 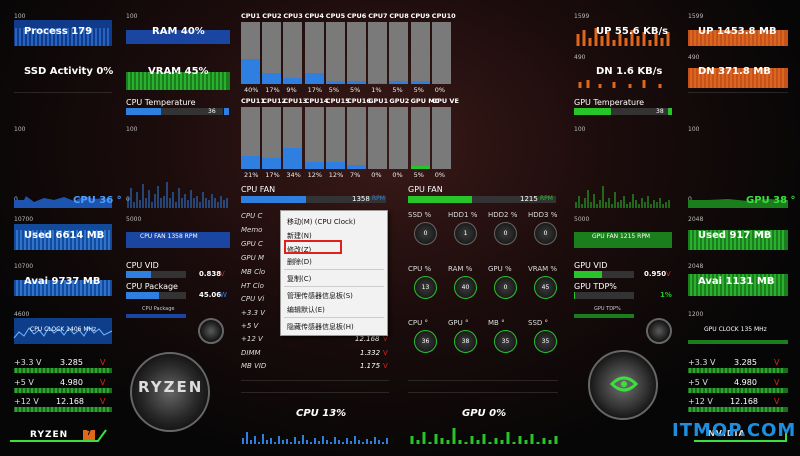 What do you see at coordinates (210, 295) in the screenshot?
I see `cpu-package-value: 45.06` at bounding box center [210, 295].